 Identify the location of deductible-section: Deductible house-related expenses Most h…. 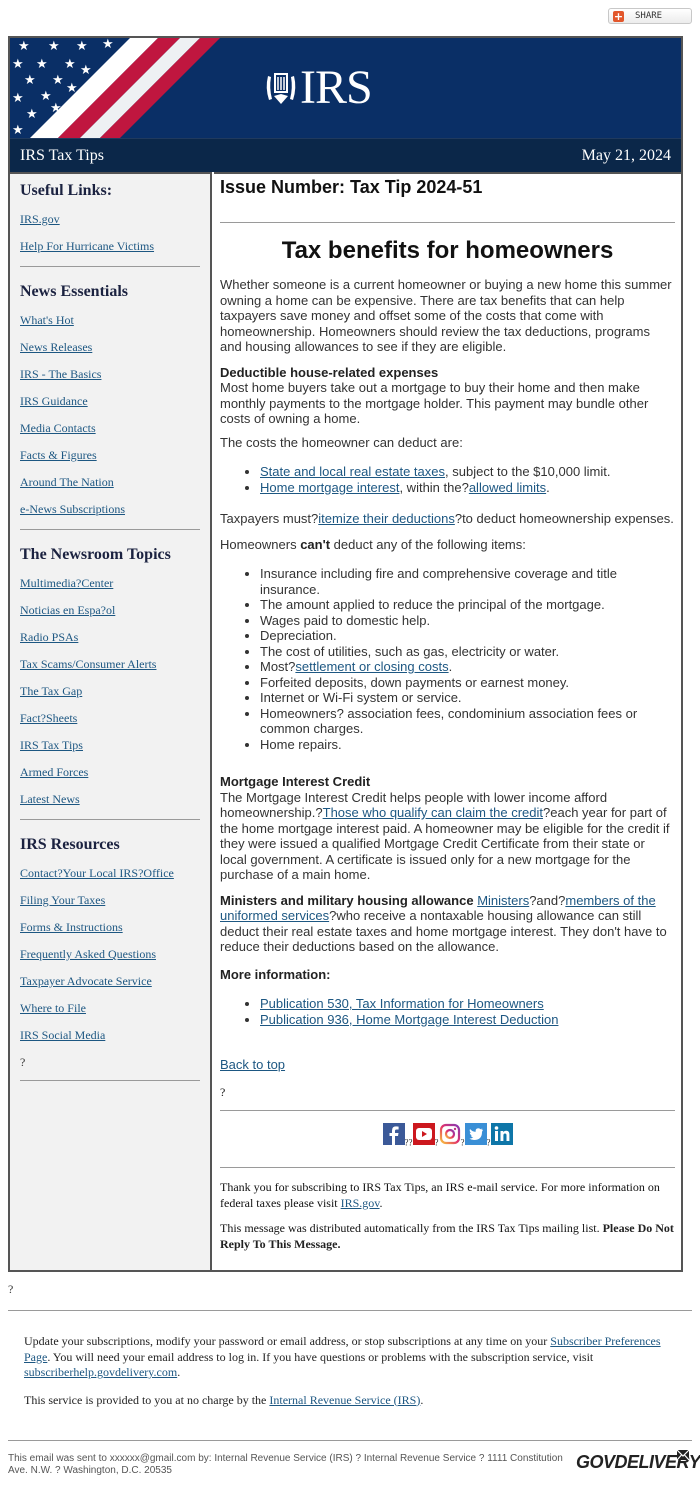
(447, 396).